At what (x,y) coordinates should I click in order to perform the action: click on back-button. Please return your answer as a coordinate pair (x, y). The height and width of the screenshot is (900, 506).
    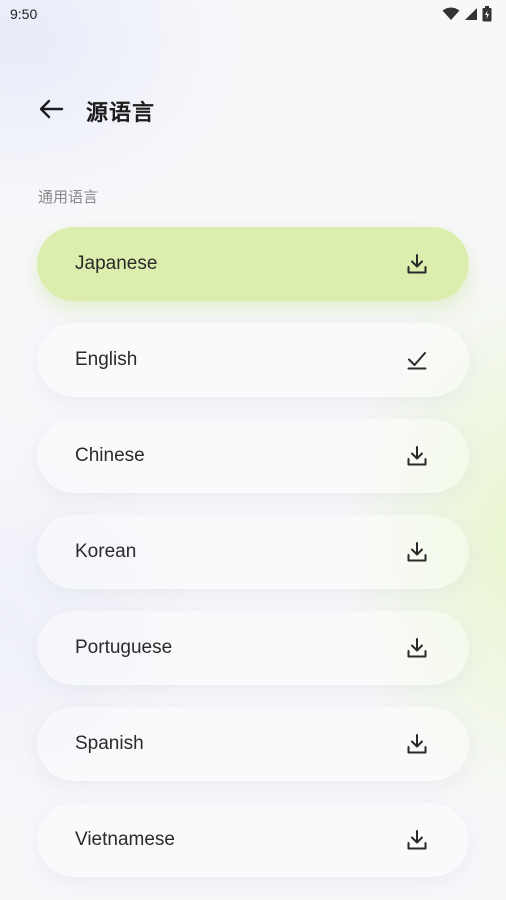
    Looking at the image, I should click on (51, 111).